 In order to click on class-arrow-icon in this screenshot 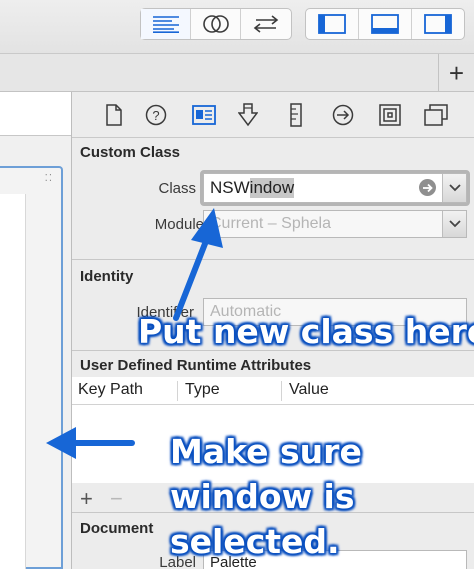, I will do `click(198, 264)`.